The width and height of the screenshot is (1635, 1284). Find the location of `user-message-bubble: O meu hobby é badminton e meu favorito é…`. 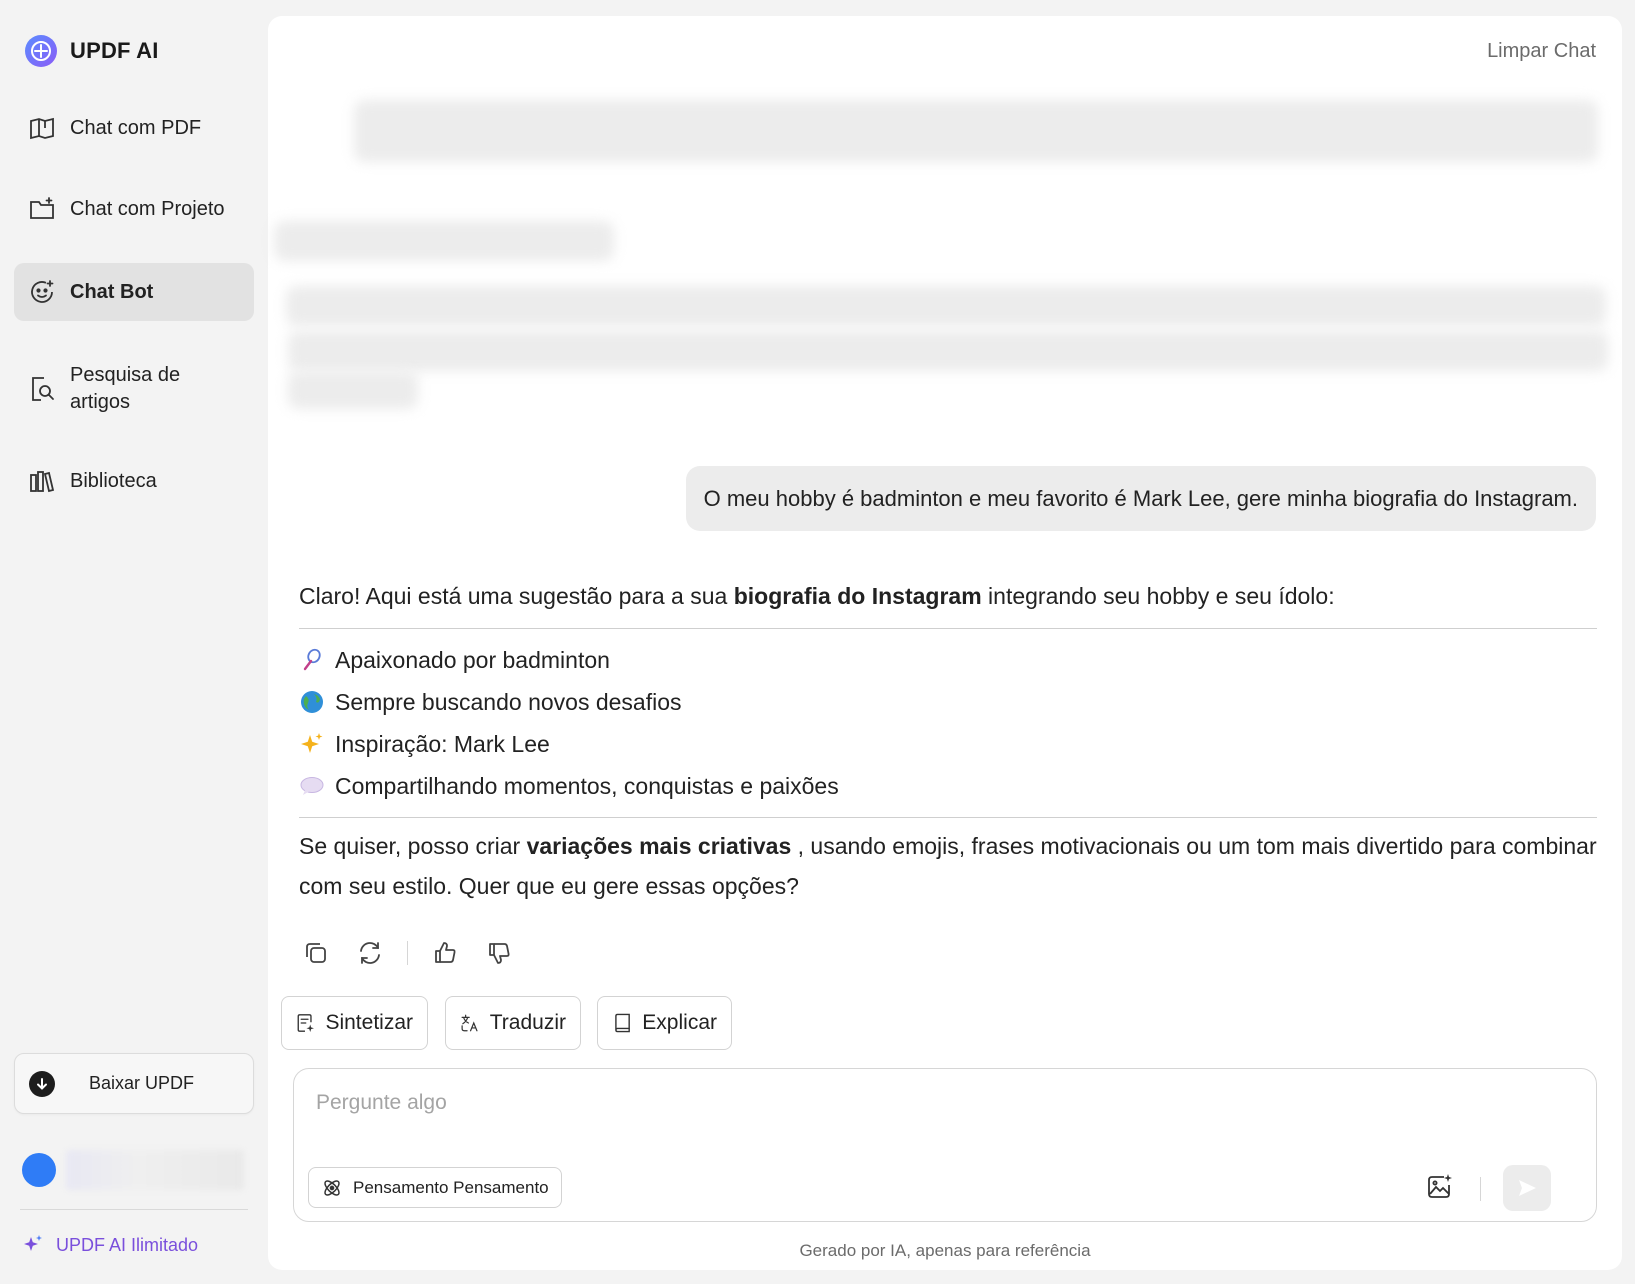

user-message-bubble: O meu hobby é badminton e meu favorito é… is located at coordinates (1140, 498).